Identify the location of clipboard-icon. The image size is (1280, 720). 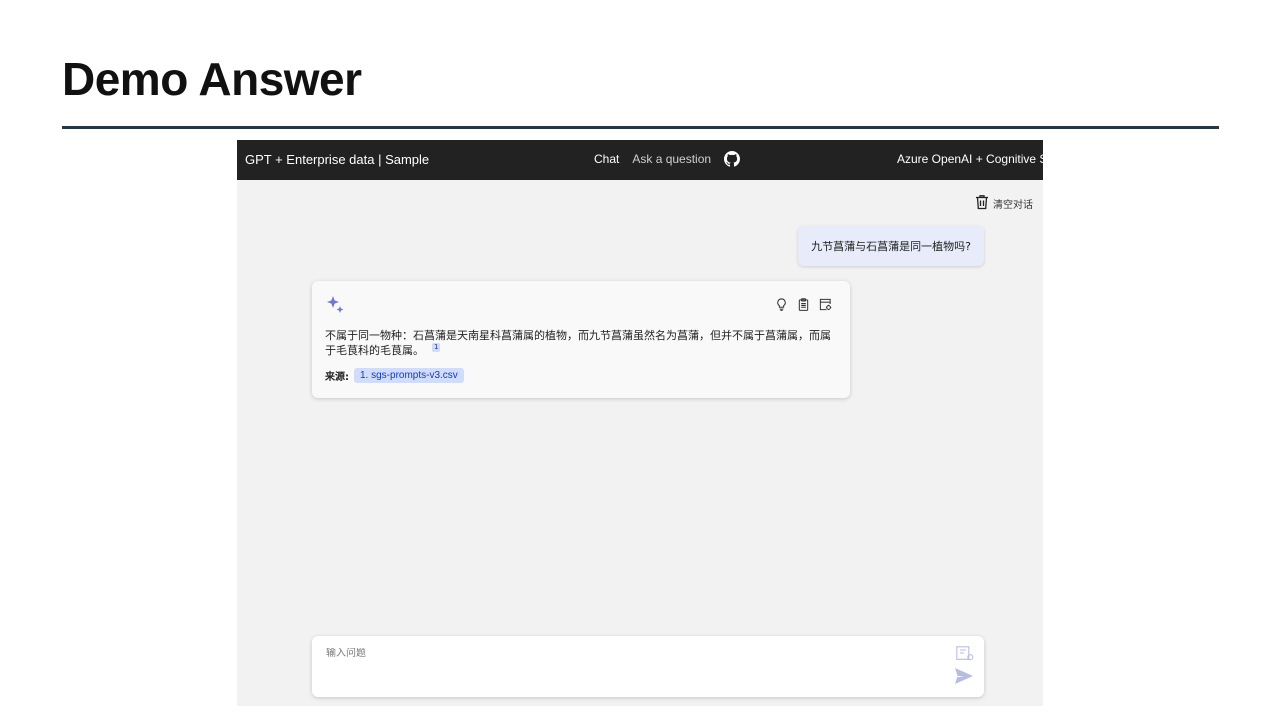
(803, 304).